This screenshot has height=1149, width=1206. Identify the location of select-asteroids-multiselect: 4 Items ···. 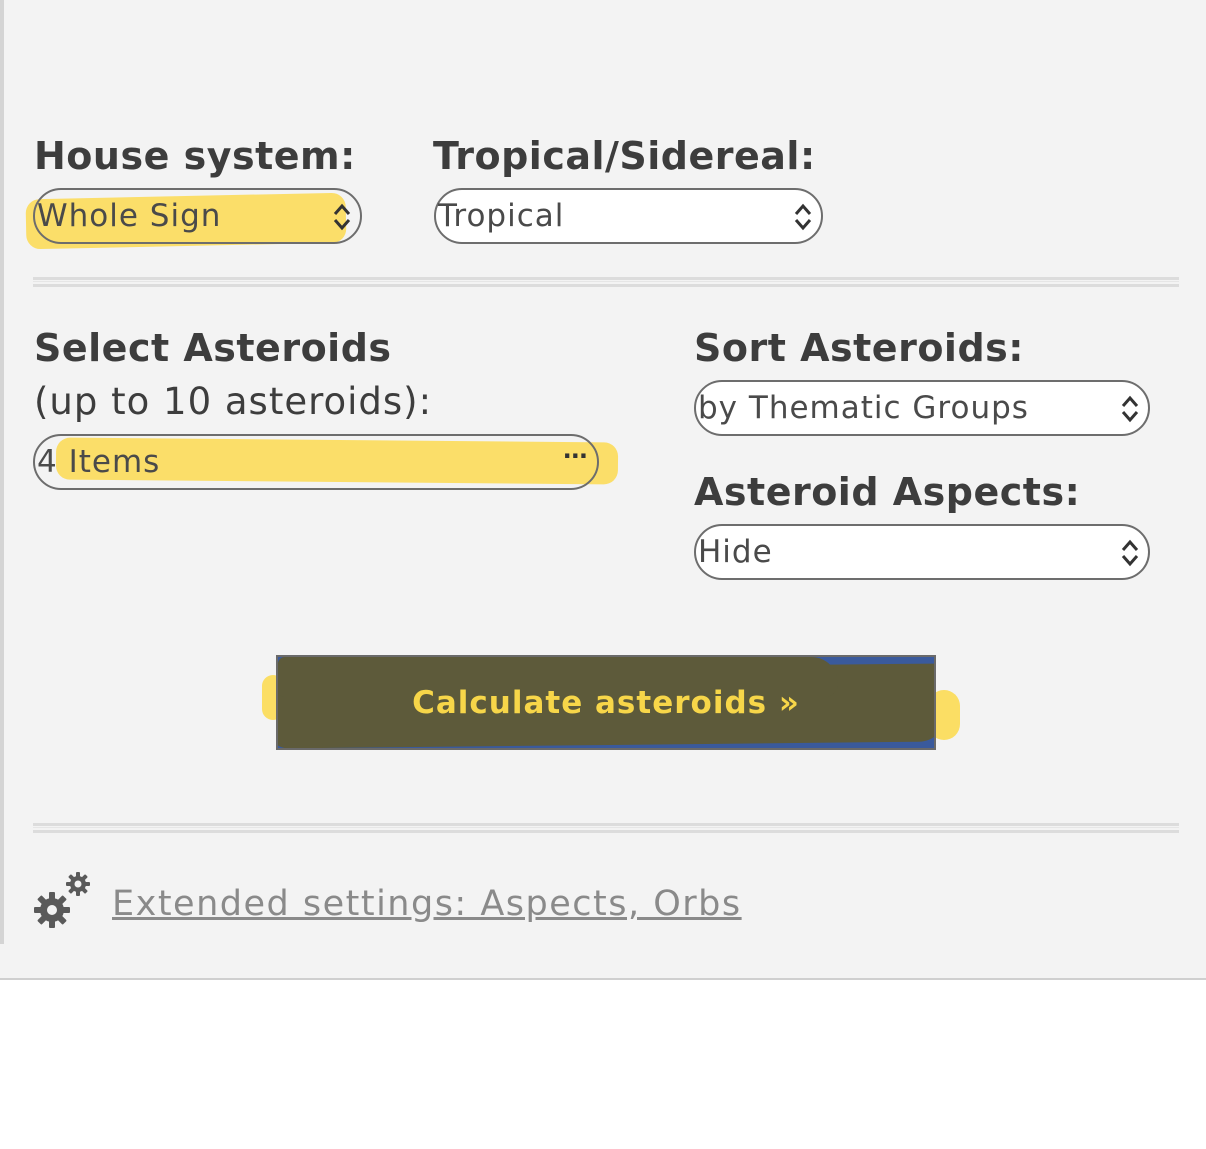
(316, 462).